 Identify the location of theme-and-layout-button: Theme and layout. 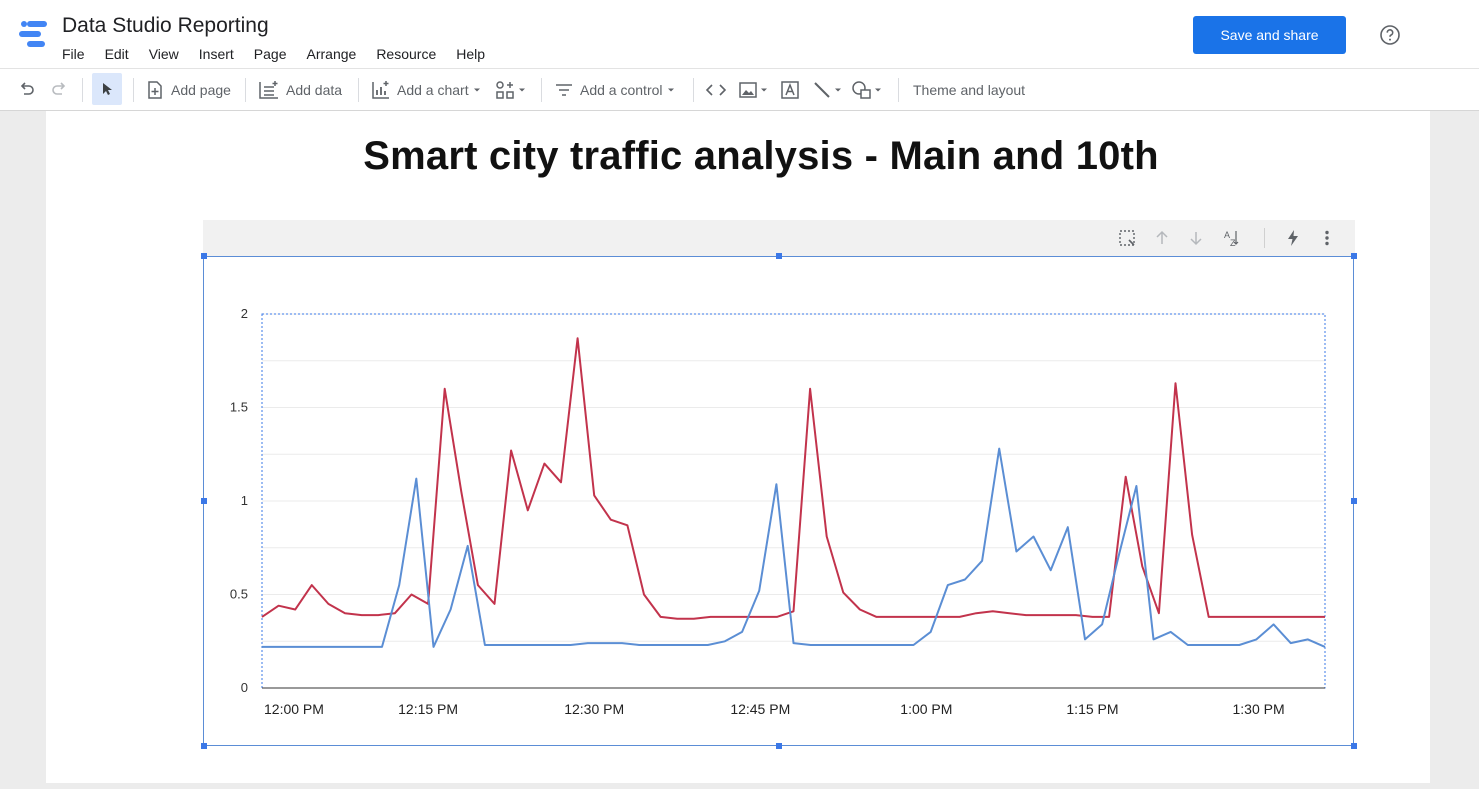
(969, 89).